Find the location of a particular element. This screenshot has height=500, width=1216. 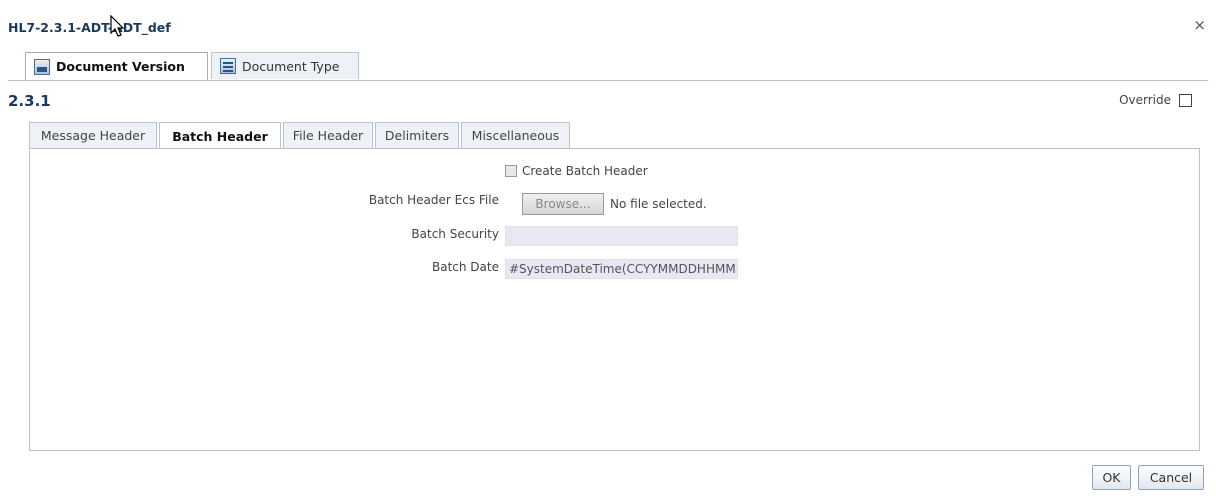

tab-label: Delimiters is located at coordinates (417, 135).